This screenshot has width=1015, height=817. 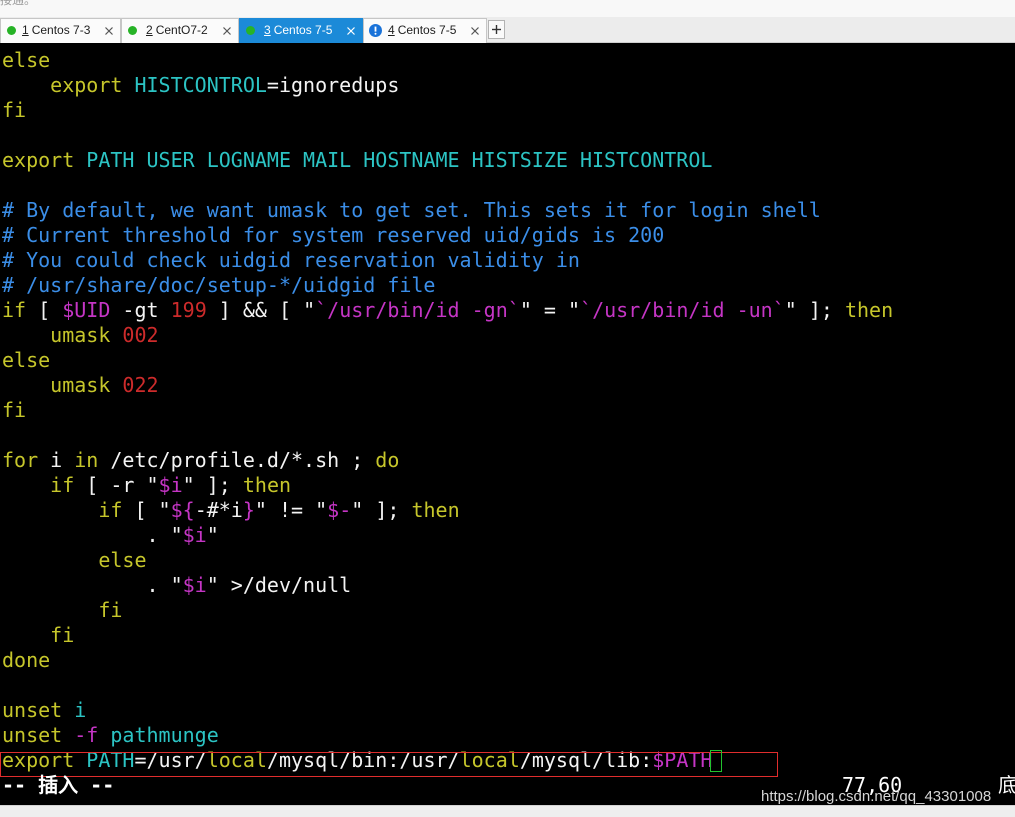 I want to click on code-token: 022, so click(x=140, y=385).